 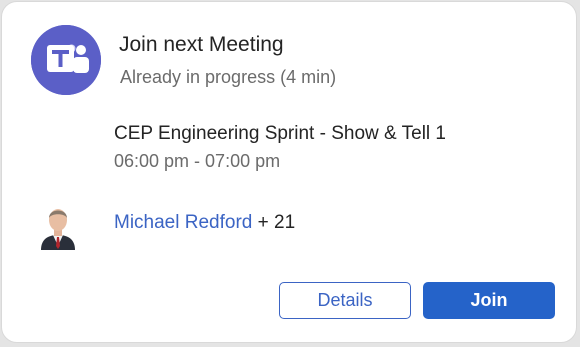 I want to click on notification-subtitle: Already in progress (4 min), so click(x=228, y=77).